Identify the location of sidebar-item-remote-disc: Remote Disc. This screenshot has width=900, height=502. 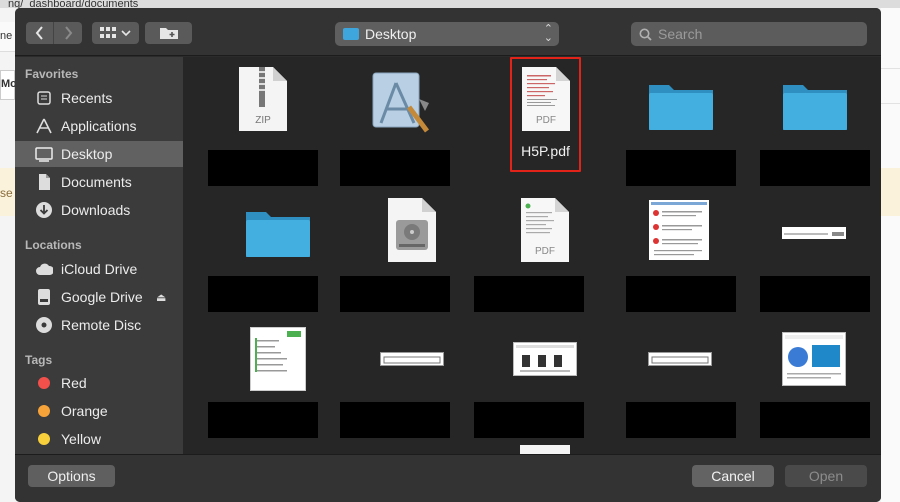
(99, 325).